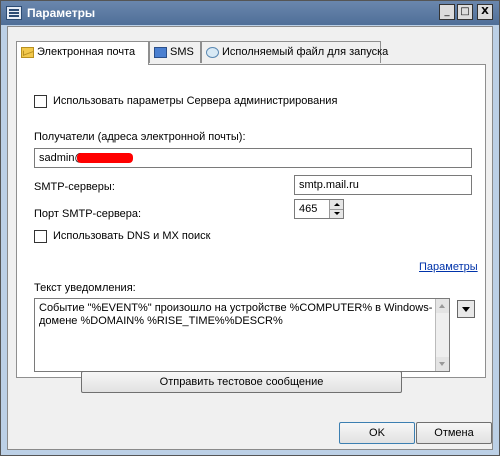 Image resolution: width=500 pixels, height=456 pixels. I want to click on cancel-button: Отмена, so click(454, 433).